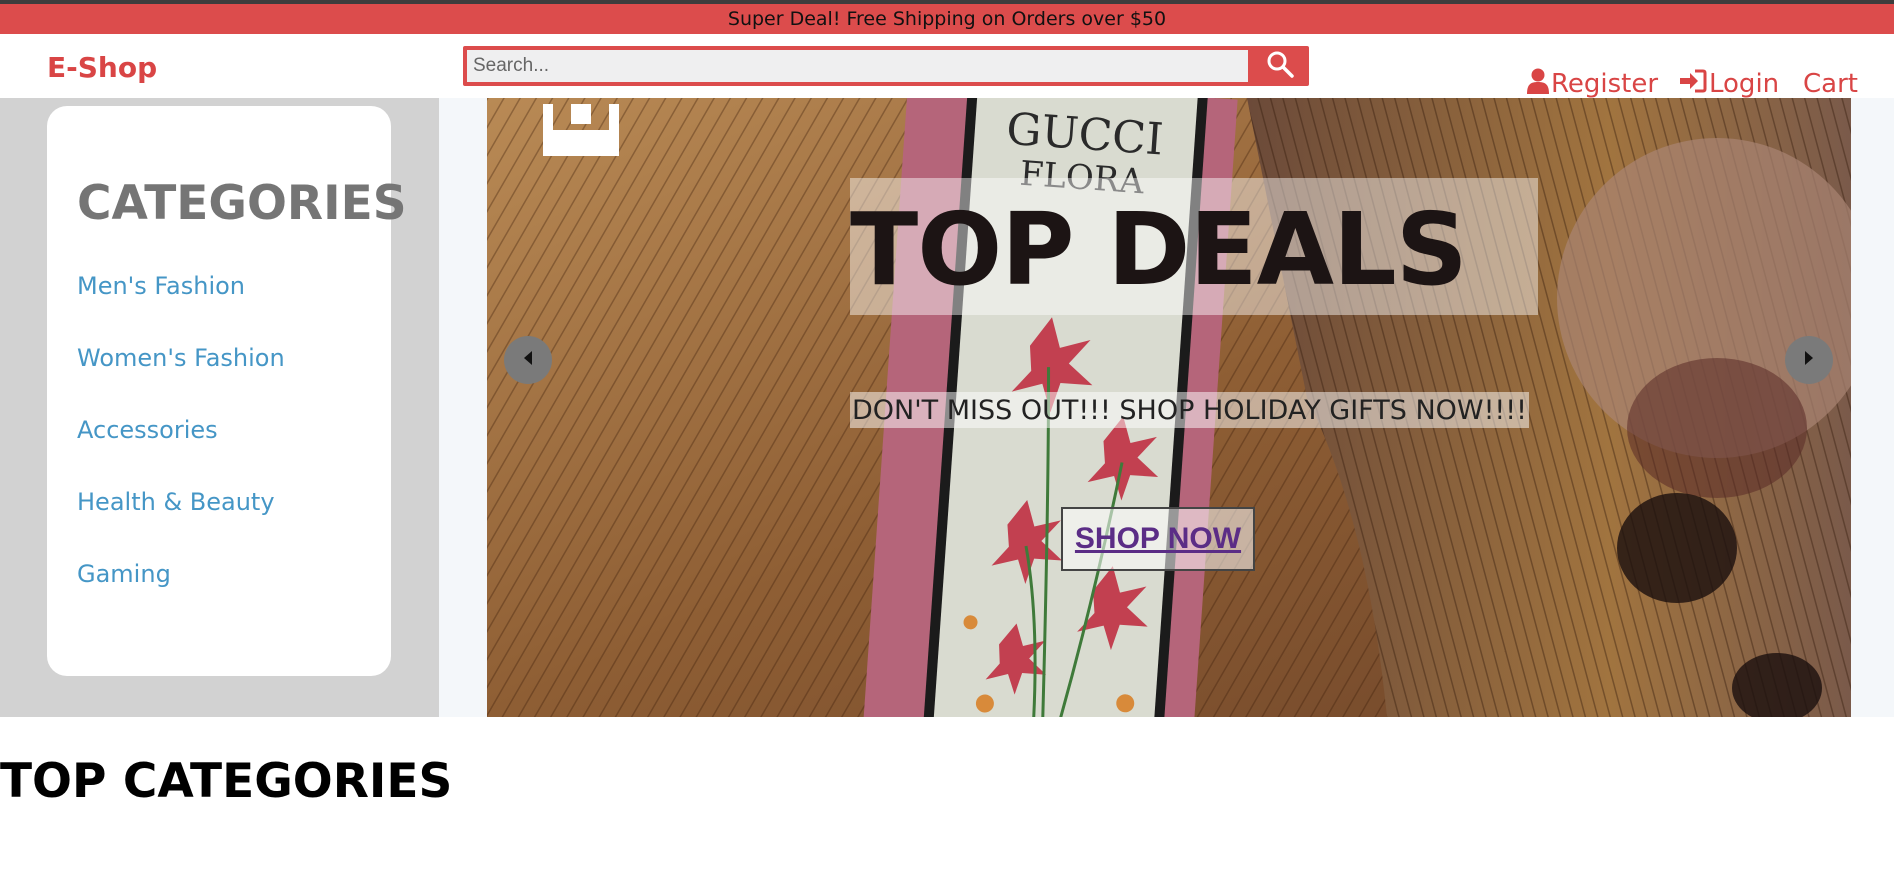 This screenshot has height=890, width=1894. I want to click on category-gaming: Gaming, so click(124, 574).